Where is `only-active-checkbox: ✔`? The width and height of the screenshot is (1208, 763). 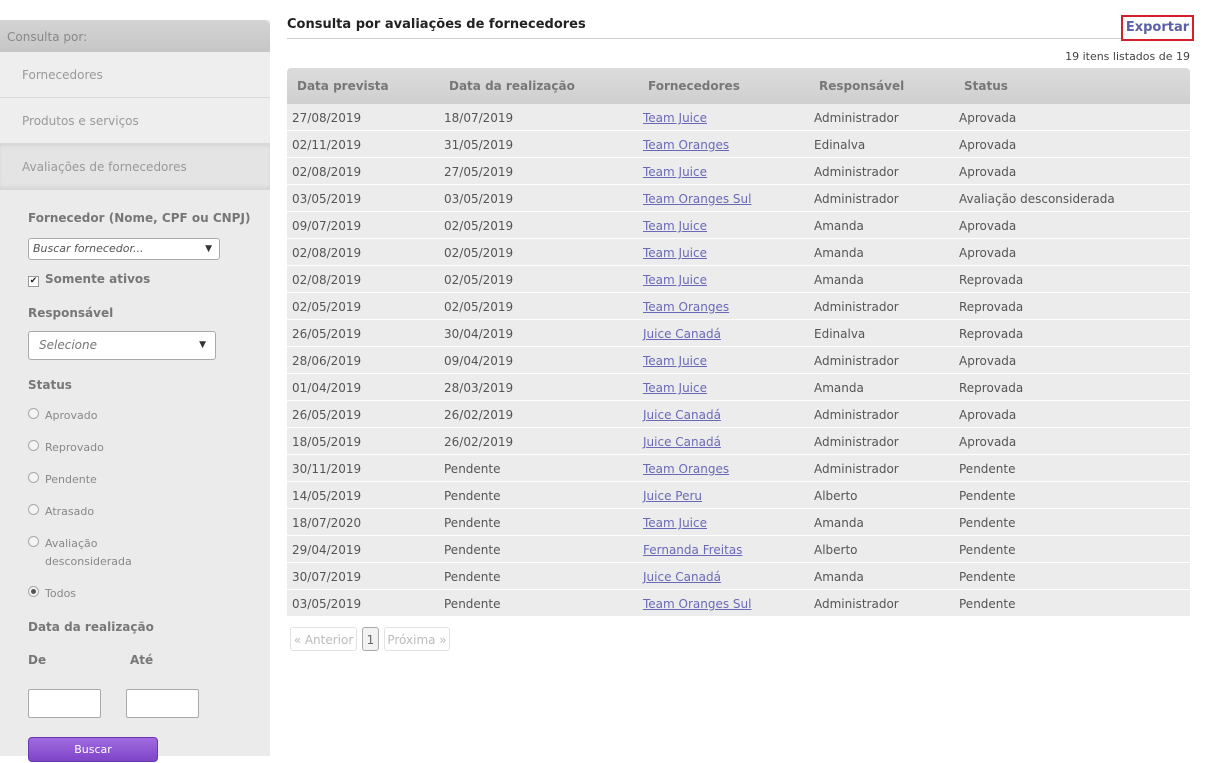
only-active-checkbox: ✔ is located at coordinates (33, 281).